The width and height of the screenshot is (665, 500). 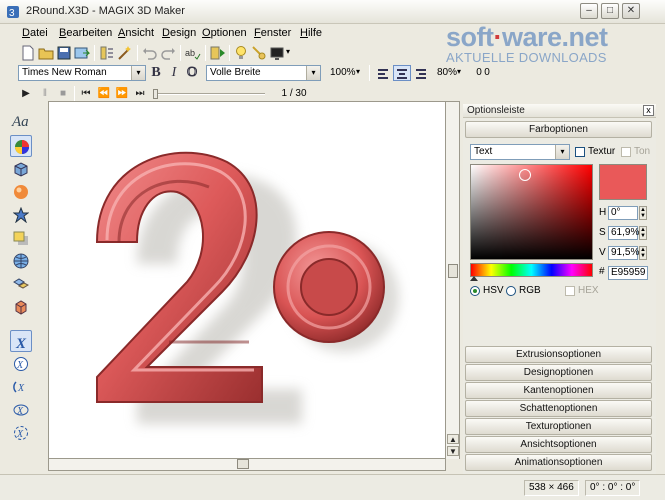 What do you see at coordinates (179, 33) in the screenshot?
I see `menu-design: Design` at bounding box center [179, 33].